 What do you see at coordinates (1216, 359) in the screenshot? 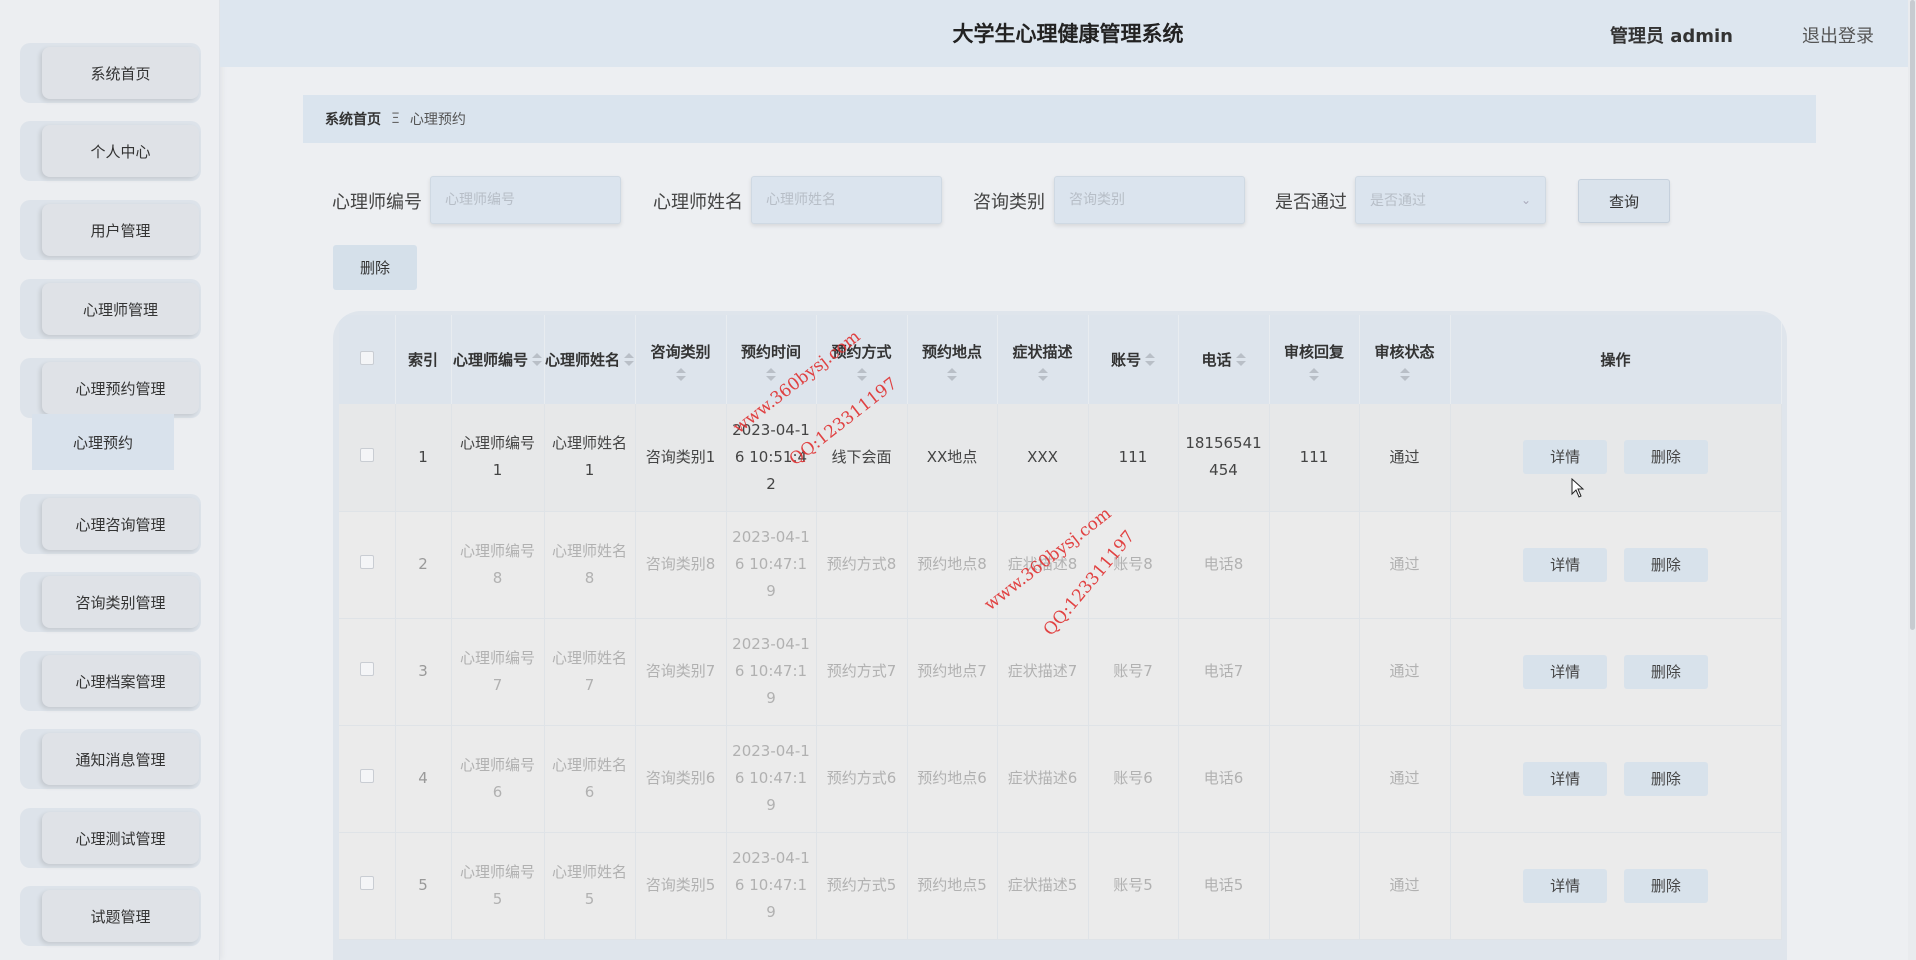
I see `col-label: 电话` at bounding box center [1216, 359].